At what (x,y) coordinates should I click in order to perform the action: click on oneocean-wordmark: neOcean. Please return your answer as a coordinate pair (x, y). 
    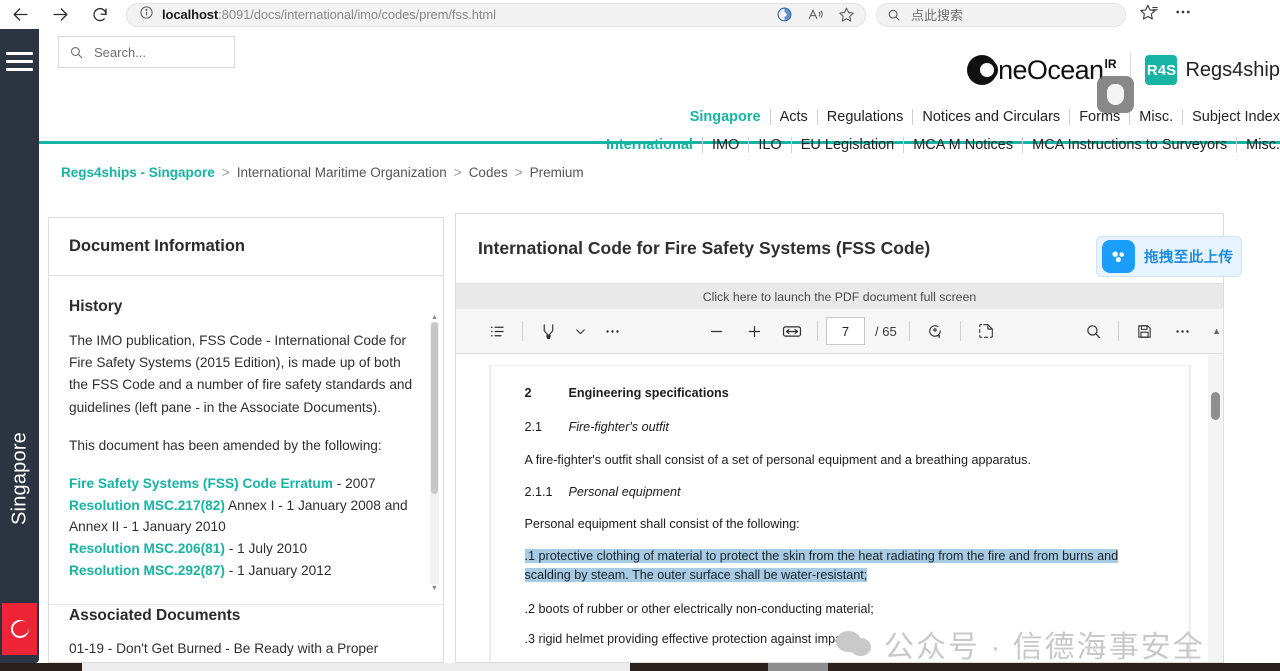
    Looking at the image, I should click on (1051, 69).